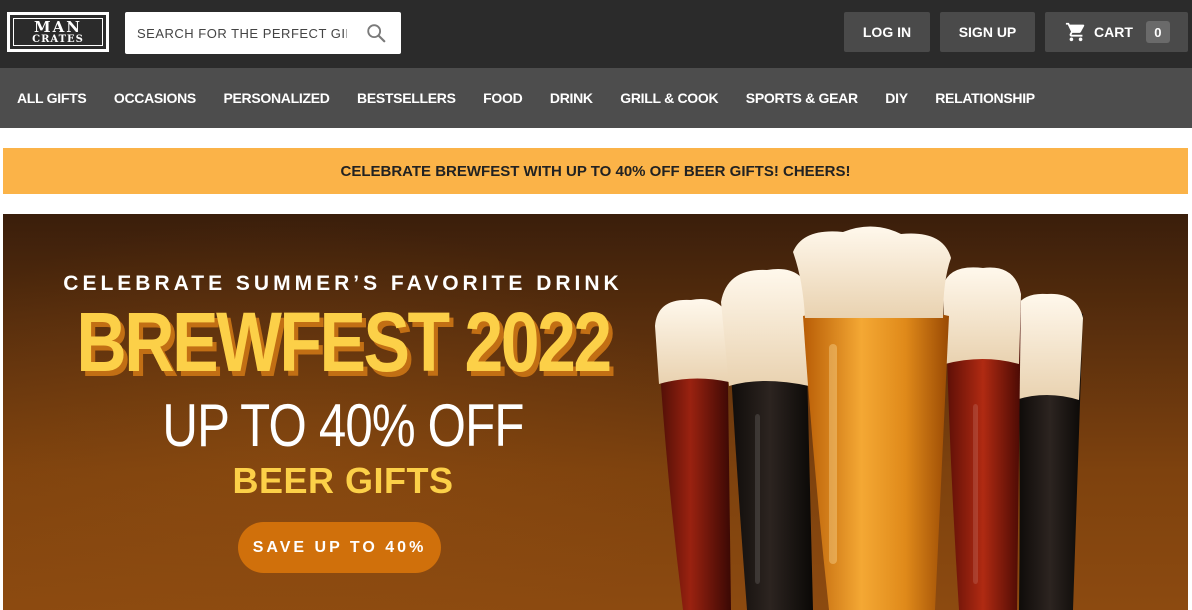 This screenshot has height=610, width=1192. Describe the element at coordinates (242, 33) in the screenshot. I see `search-input` at that location.